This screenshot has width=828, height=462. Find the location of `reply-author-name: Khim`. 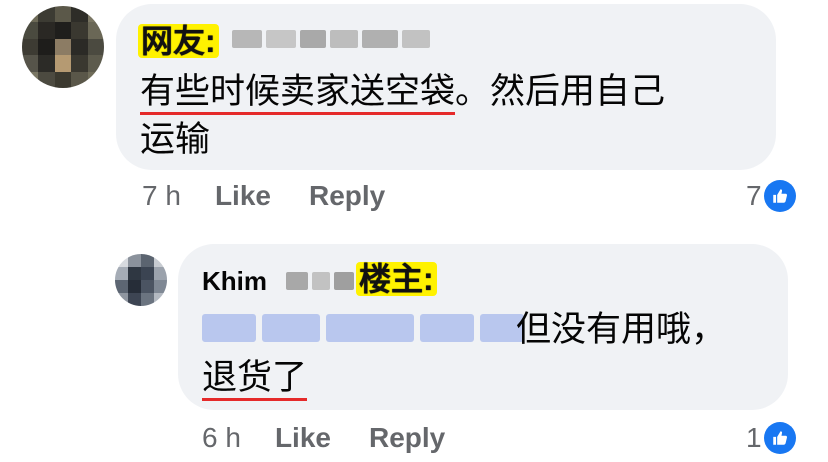

reply-author-name: Khim is located at coordinates (234, 281).